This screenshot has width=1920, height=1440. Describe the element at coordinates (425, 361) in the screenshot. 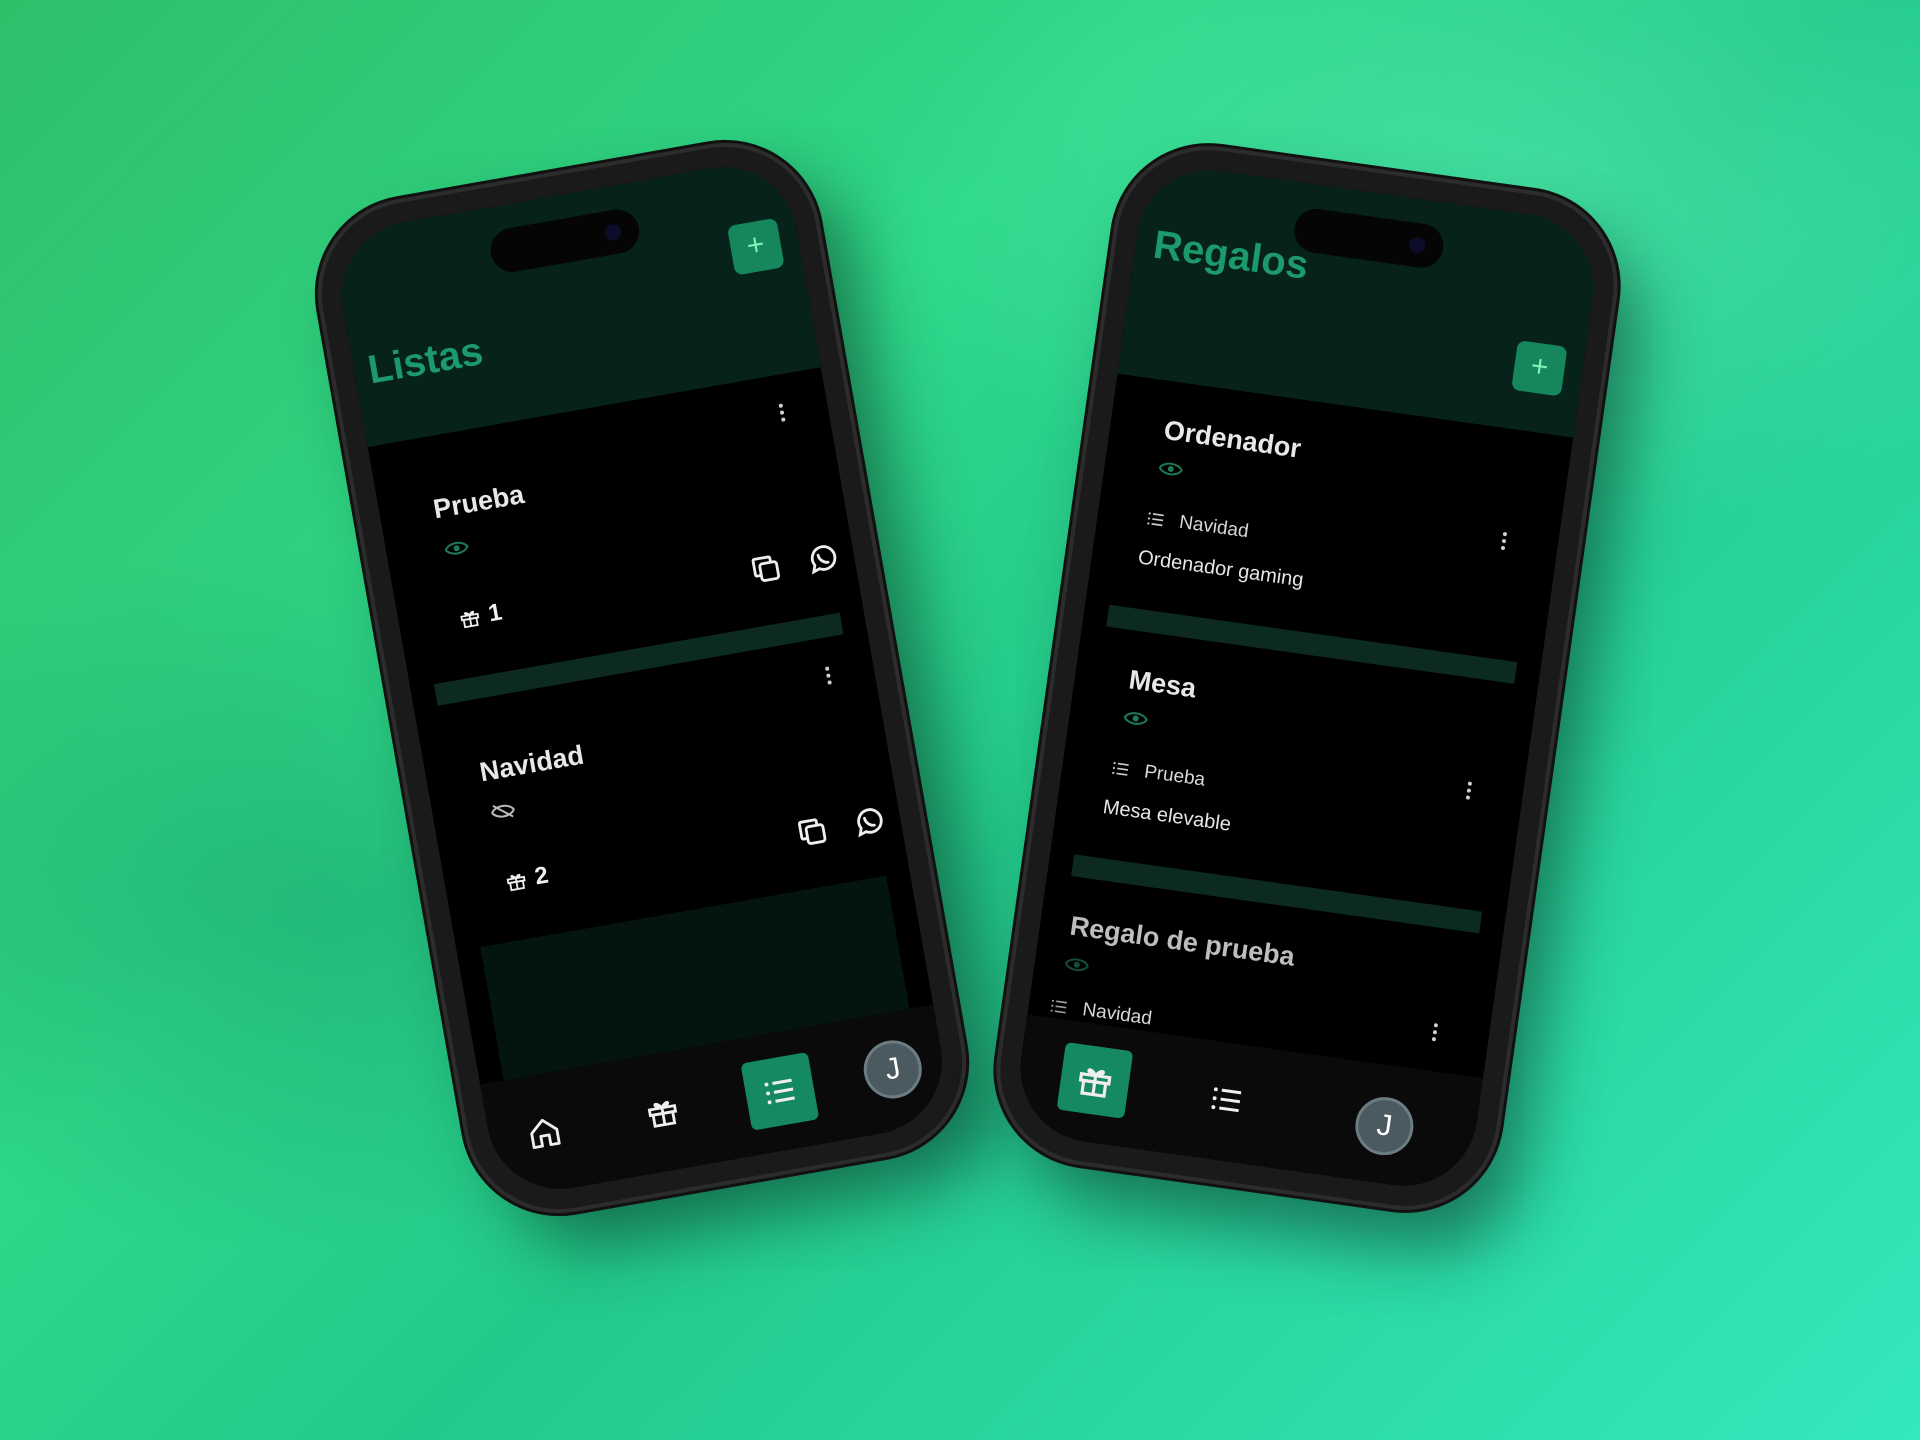

I see `page-title: Listas` at that location.